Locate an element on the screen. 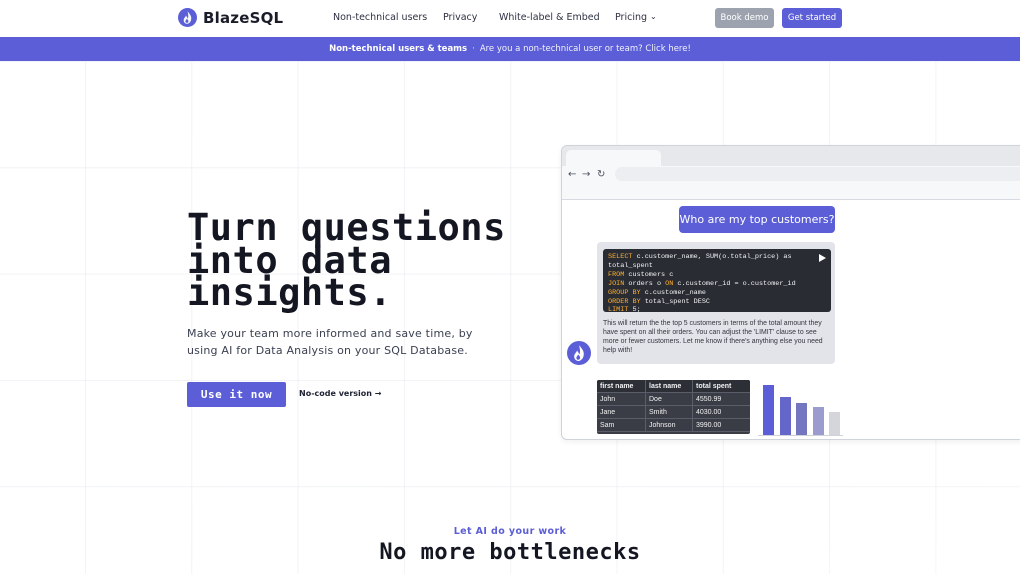 The image size is (1020, 574). sql-keyword: FROM is located at coordinates (616, 274).